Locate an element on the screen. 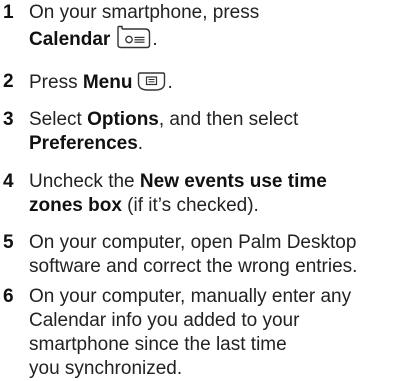 The height and width of the screenshot is (381, 412). step-number: 1 is located at coordinates (8, 12).